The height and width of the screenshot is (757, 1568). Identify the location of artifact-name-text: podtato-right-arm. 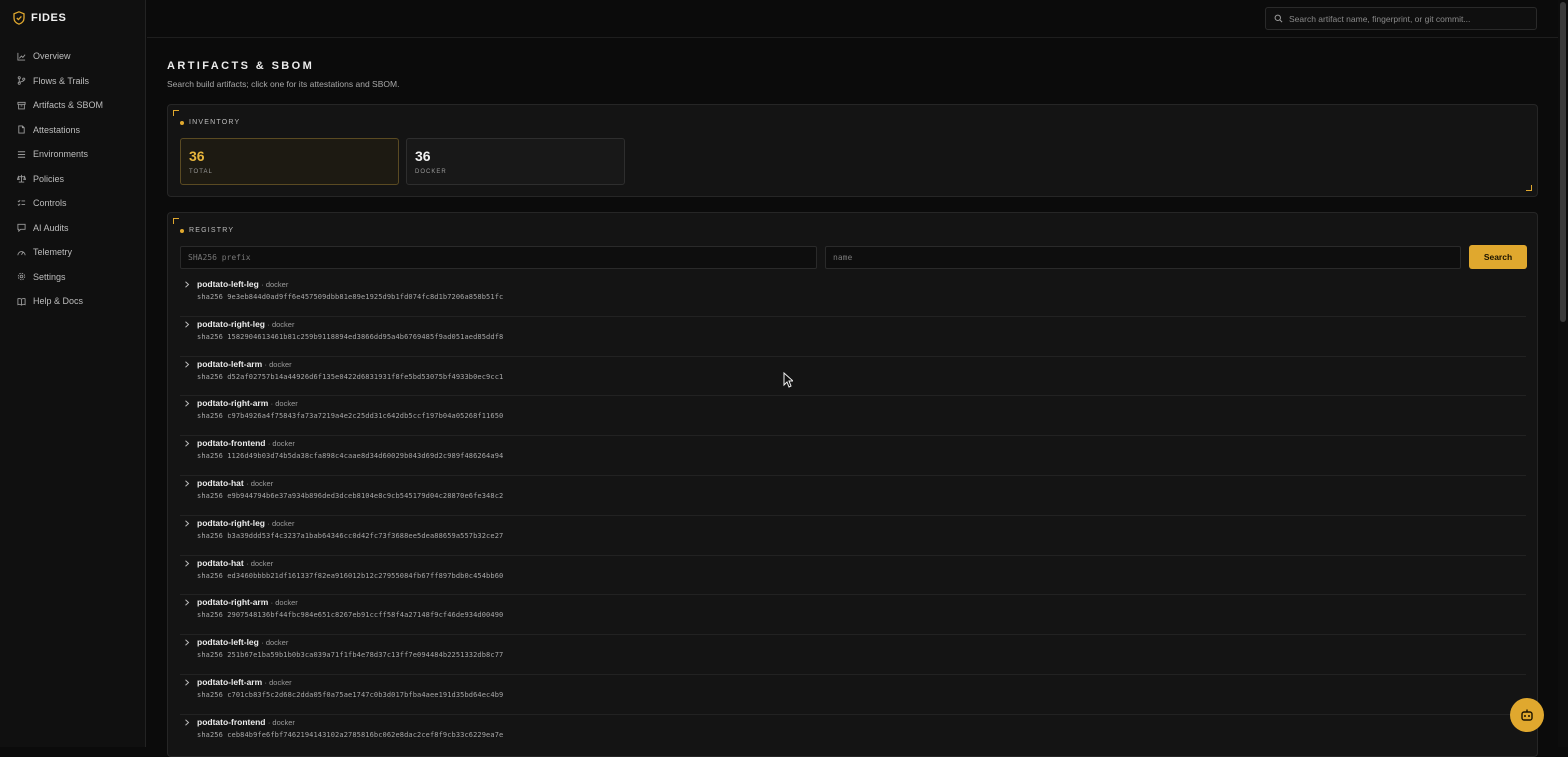
(233, 403).